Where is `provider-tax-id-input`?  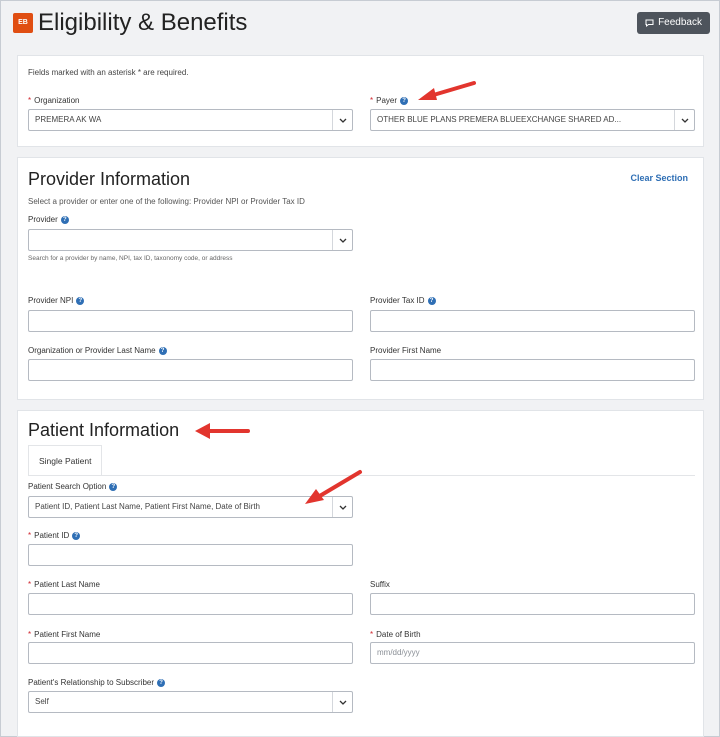
provider-tax-id-input is located at coordinates (532, 321).